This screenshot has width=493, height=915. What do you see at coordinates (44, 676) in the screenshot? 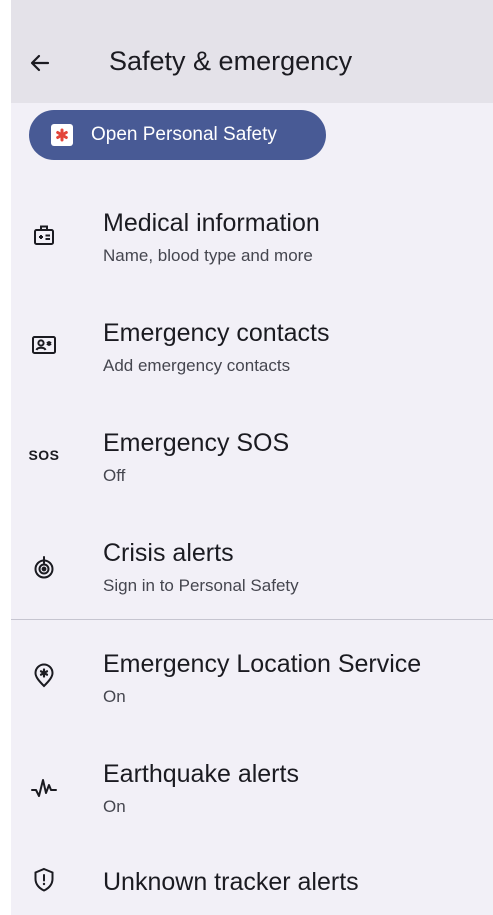
I see `location-service-icon` at bounding box center [44, 676].